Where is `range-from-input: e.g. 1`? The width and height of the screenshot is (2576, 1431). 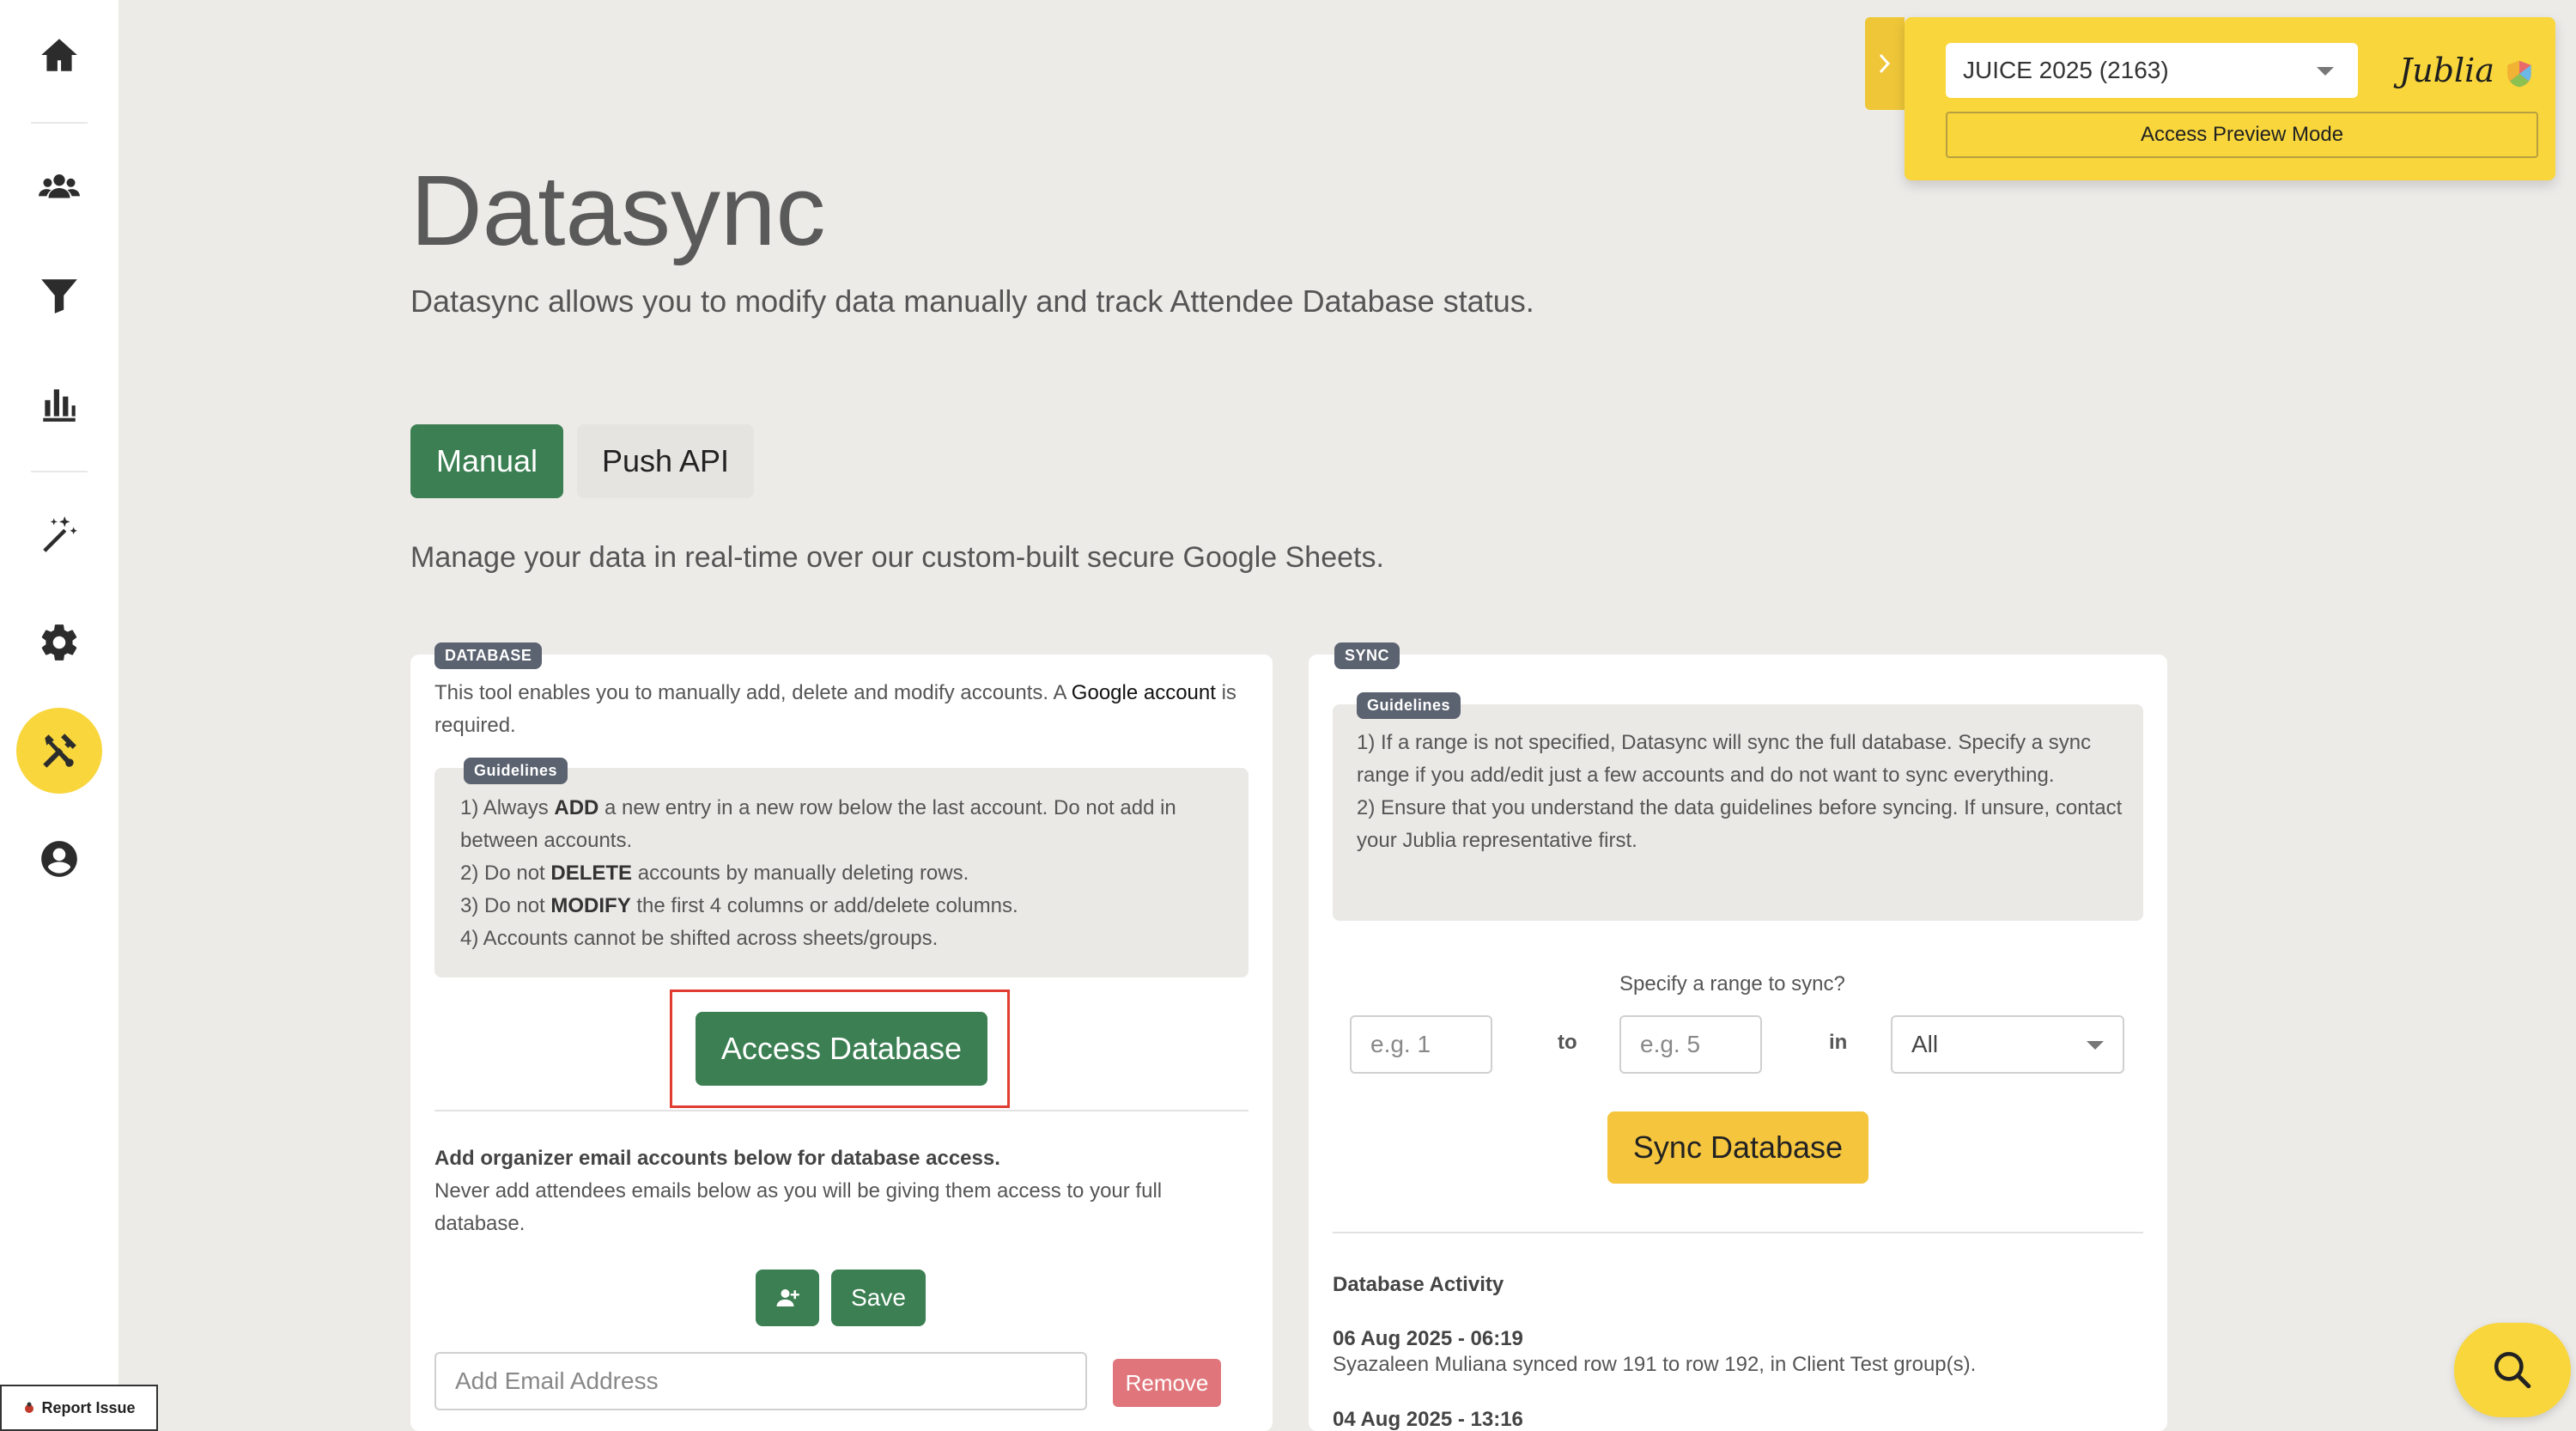 range-from-input: e.g. 1 is located at coordinates (1421, 1044).